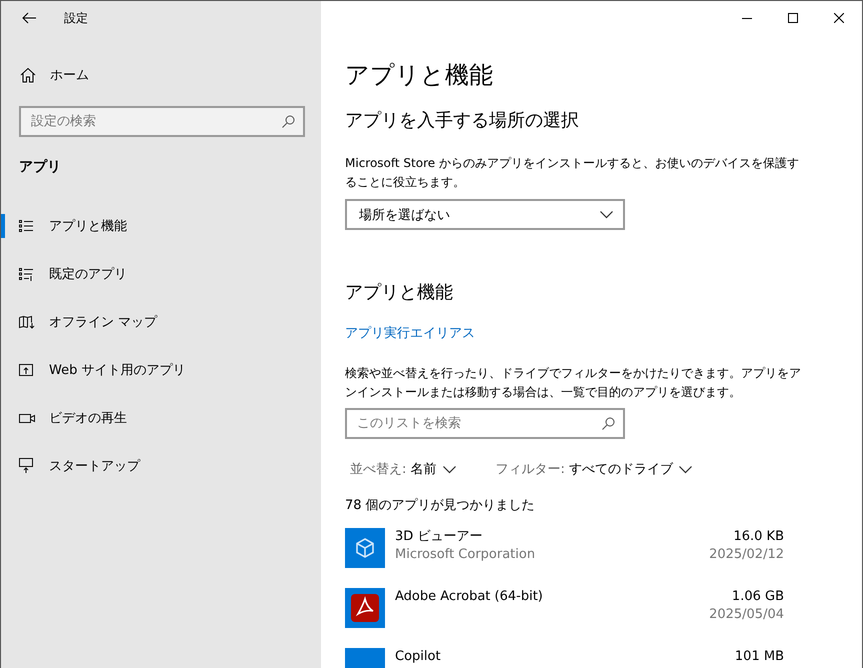 This screenshot has height=668, width=863. What do you see at coordinates (28, 75) in the screenshot?
I see `home-icon` at bounding box center [28, 75].